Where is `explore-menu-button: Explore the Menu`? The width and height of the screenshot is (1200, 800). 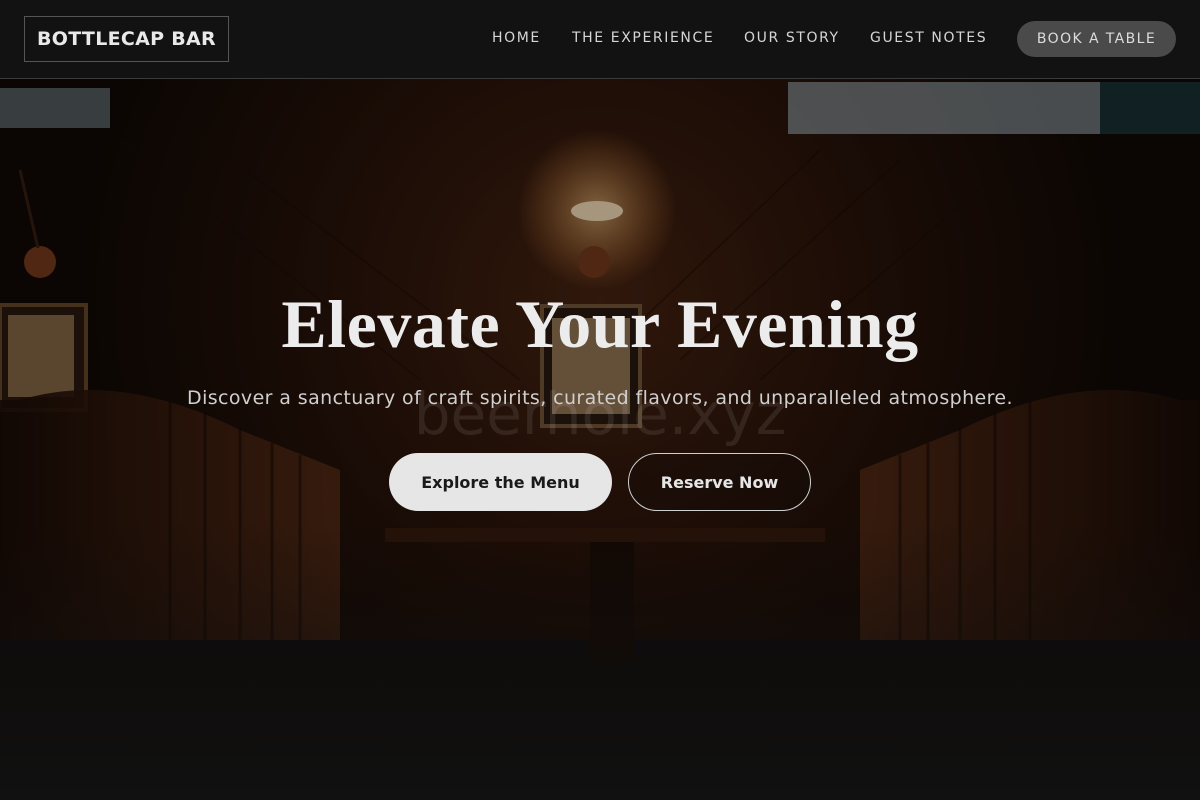
explore-menu-button: Explore the Menu is located at coordinates (500, 482).